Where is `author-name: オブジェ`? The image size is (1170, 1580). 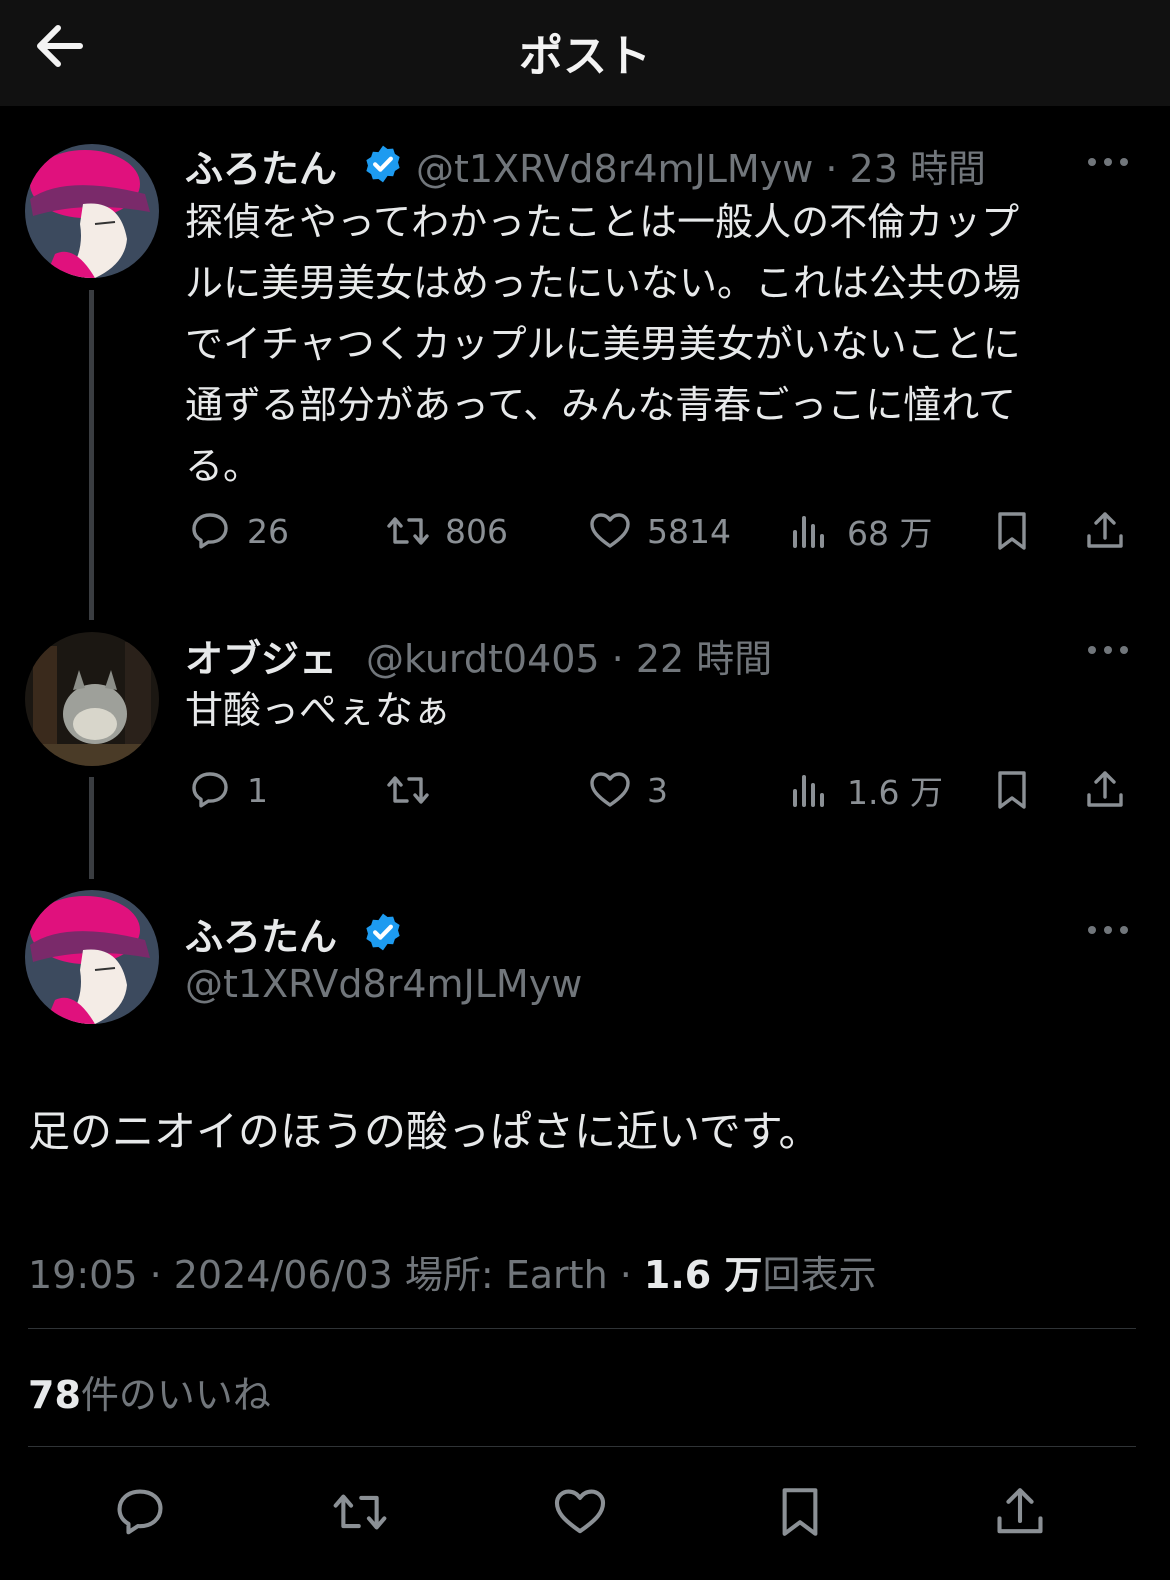
author-name: オブジェ is located at coordinates (261, 655).